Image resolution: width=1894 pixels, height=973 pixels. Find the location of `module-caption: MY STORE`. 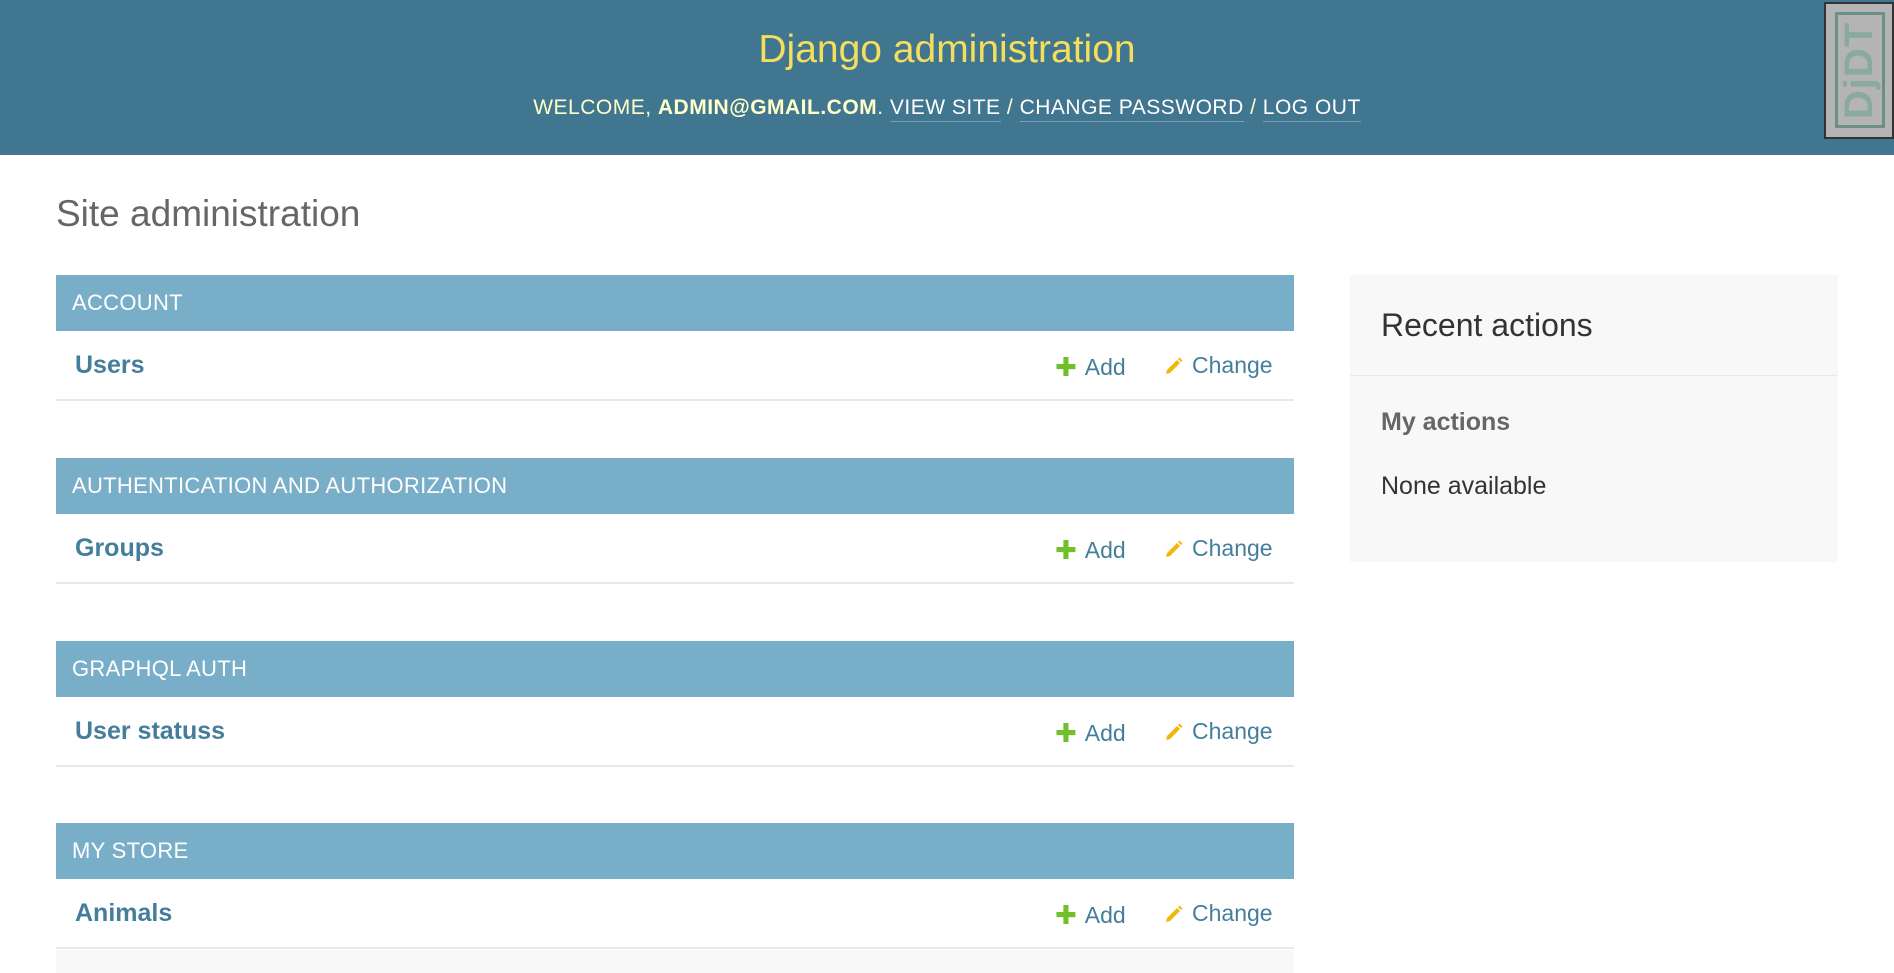

module-caption: MY STORE is located at coordinates (675, 851).